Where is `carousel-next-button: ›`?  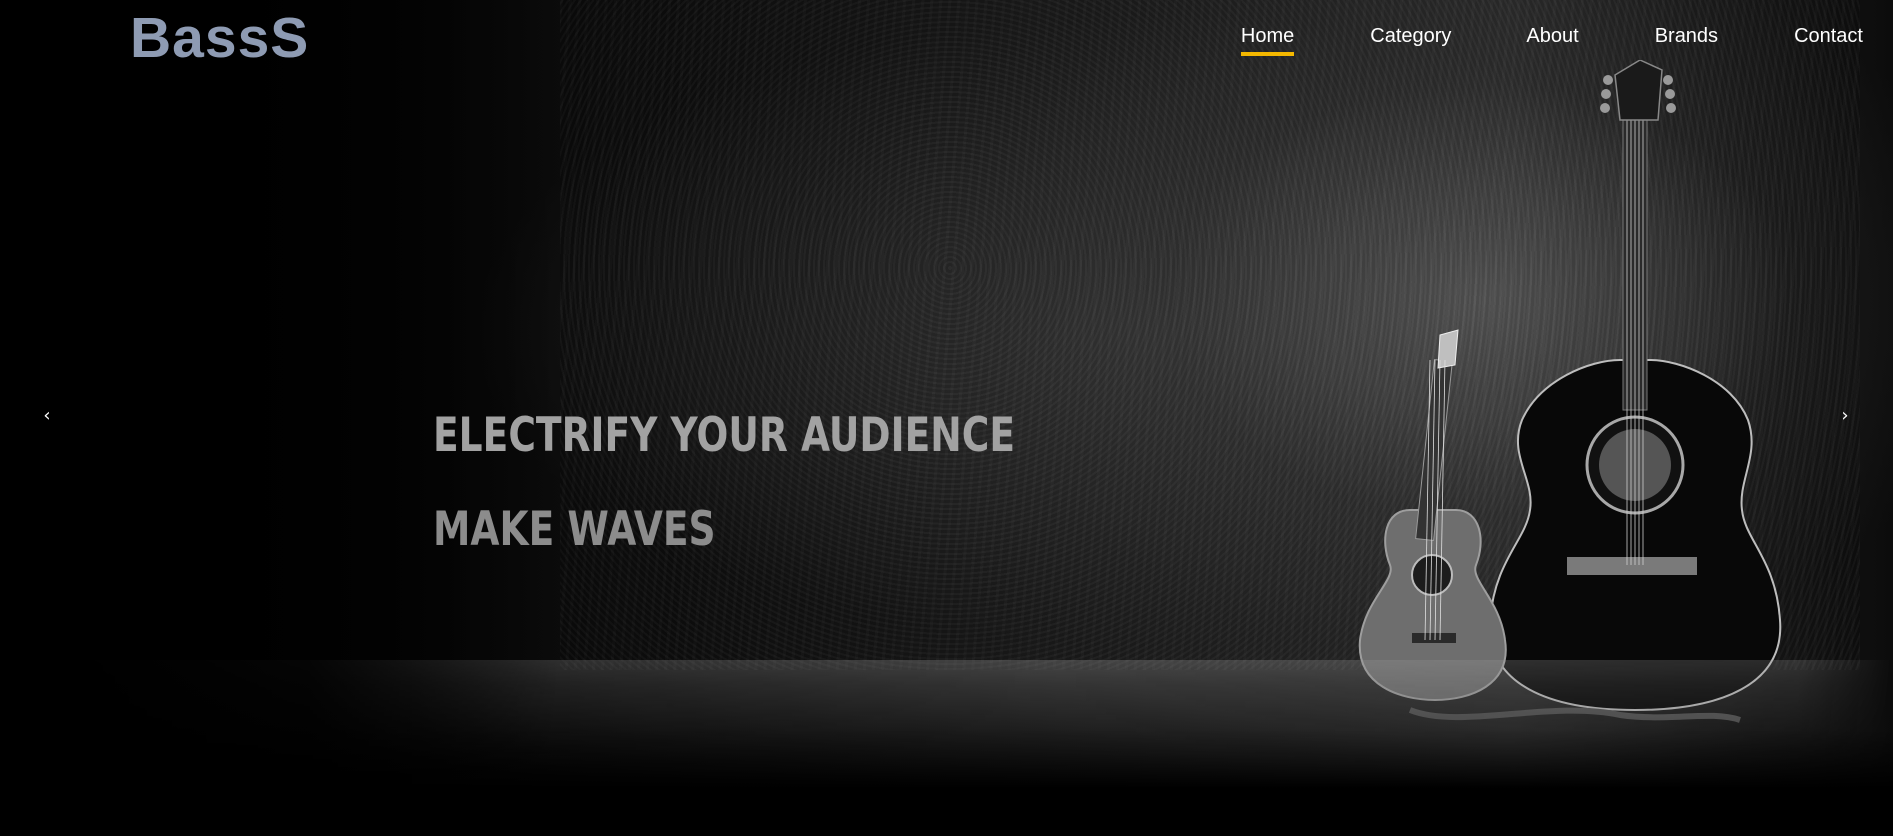
carousel-next-button: › is located at coordinates (1845, 415).